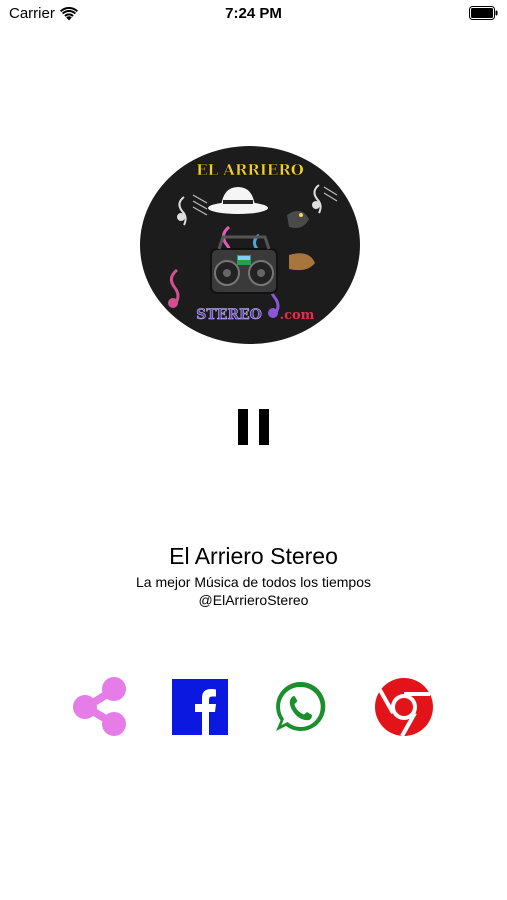 The width and height of the screenshot is (507, 900). Describe the element at coordinates (243, 427) in the screenshot. I see `pause-icon` at that location.